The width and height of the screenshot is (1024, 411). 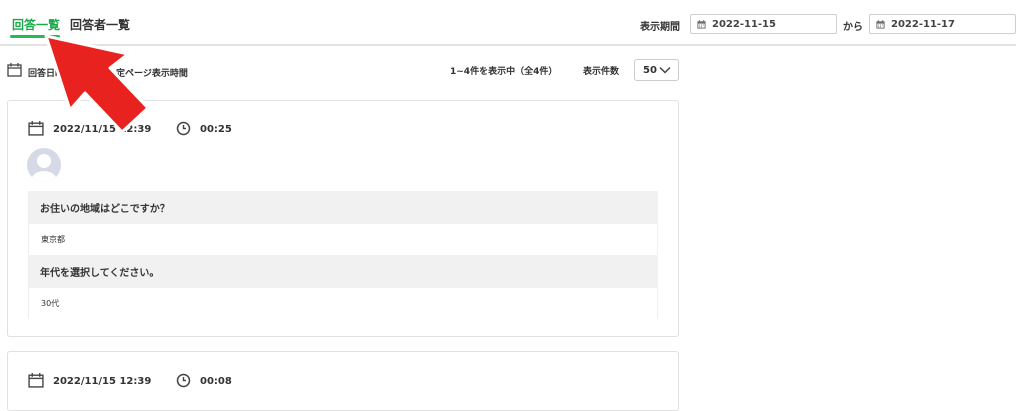 What do you see at coordinates (44, 165) in the screenshot?
I see `avatar` at bounding box center [44, 165].